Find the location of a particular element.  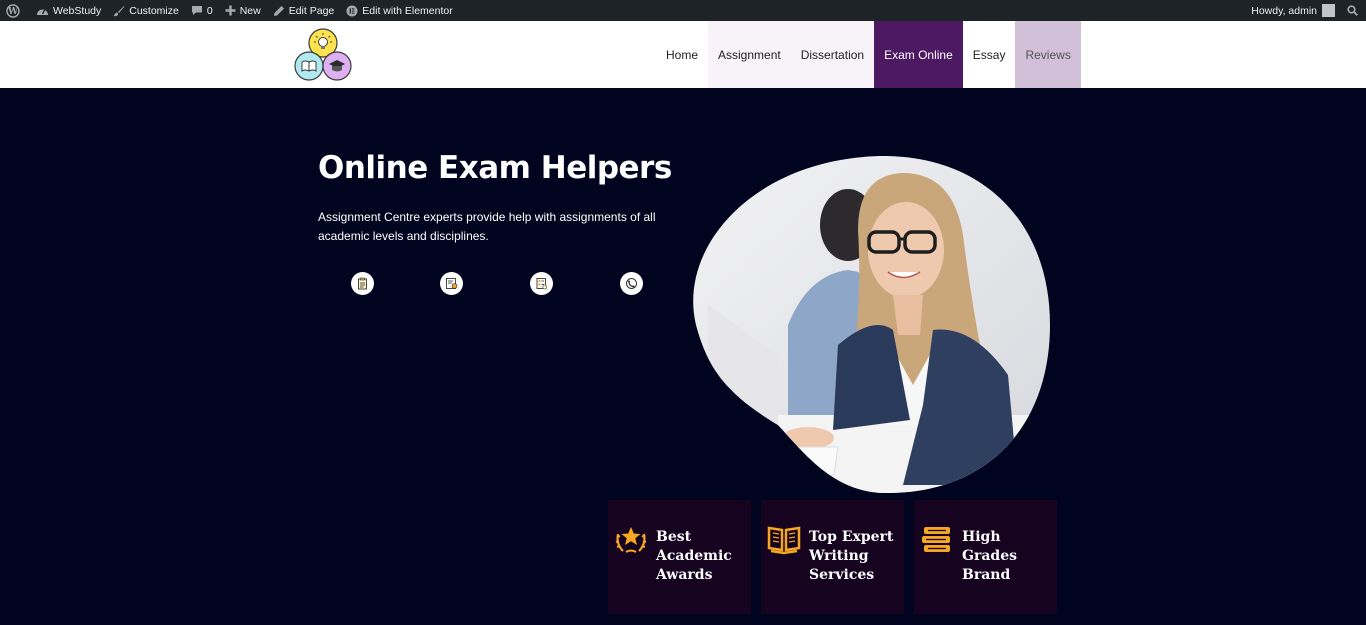

clipboard-icon is located at coordinates (362, 283).